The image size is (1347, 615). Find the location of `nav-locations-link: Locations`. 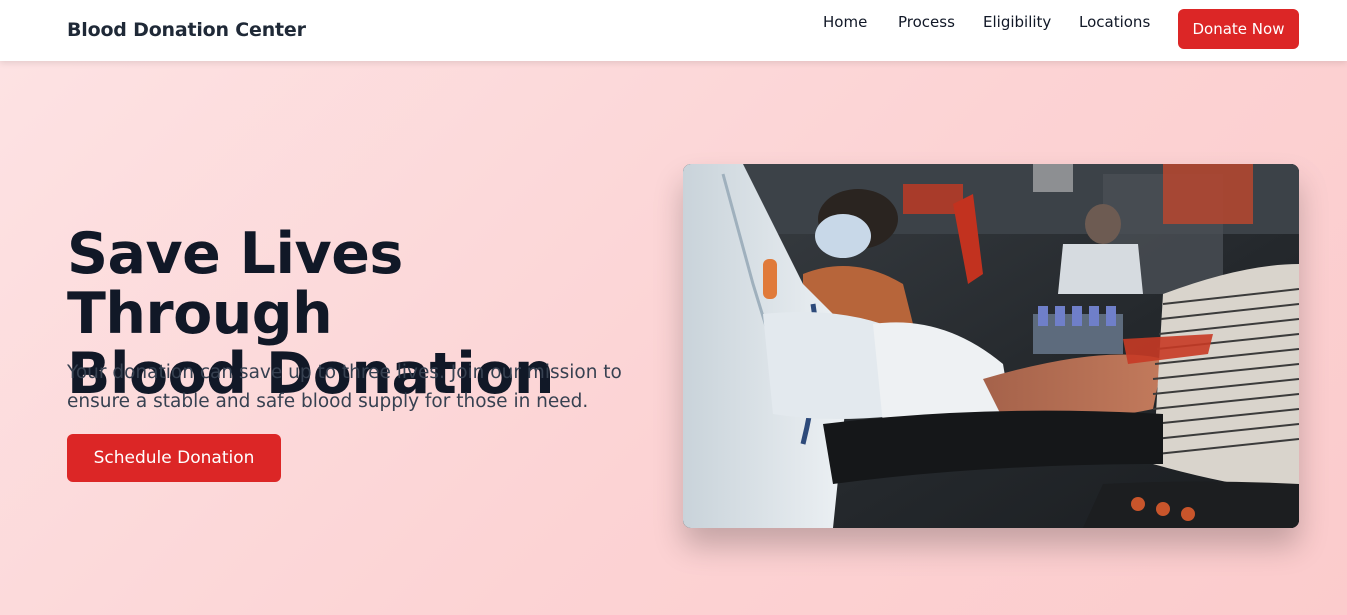

nav-locations-link: Locations is located at coordinates (1114, 22).